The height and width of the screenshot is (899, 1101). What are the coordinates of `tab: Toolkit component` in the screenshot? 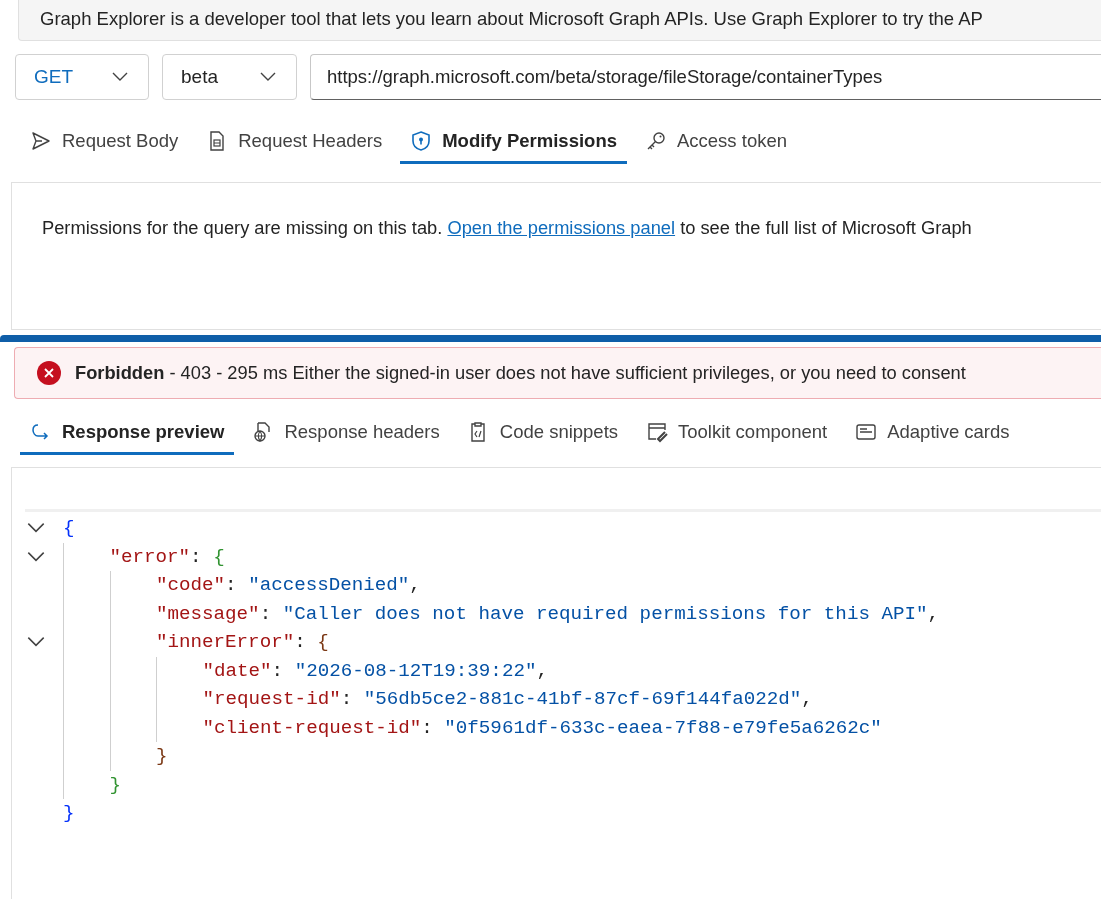 It's located at (737, 434).